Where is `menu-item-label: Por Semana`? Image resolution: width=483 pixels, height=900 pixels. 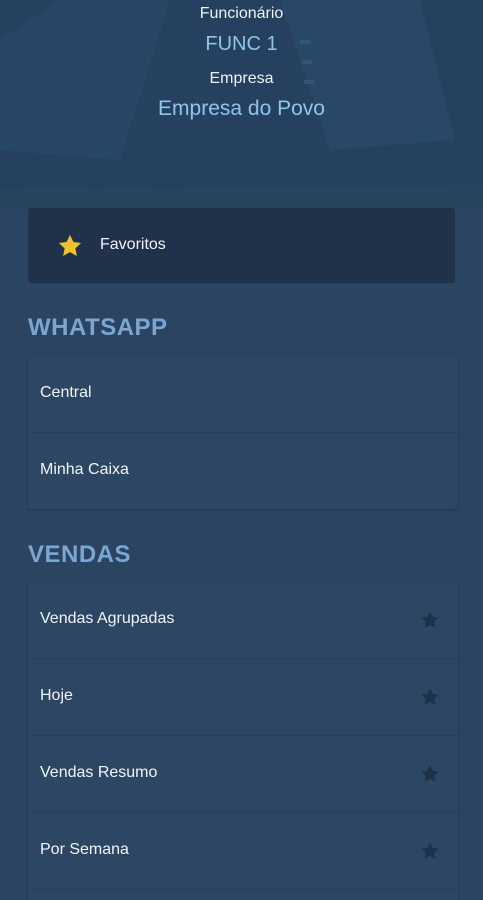
menu-item-label: Por Semana is located at coordinates (84, 849).